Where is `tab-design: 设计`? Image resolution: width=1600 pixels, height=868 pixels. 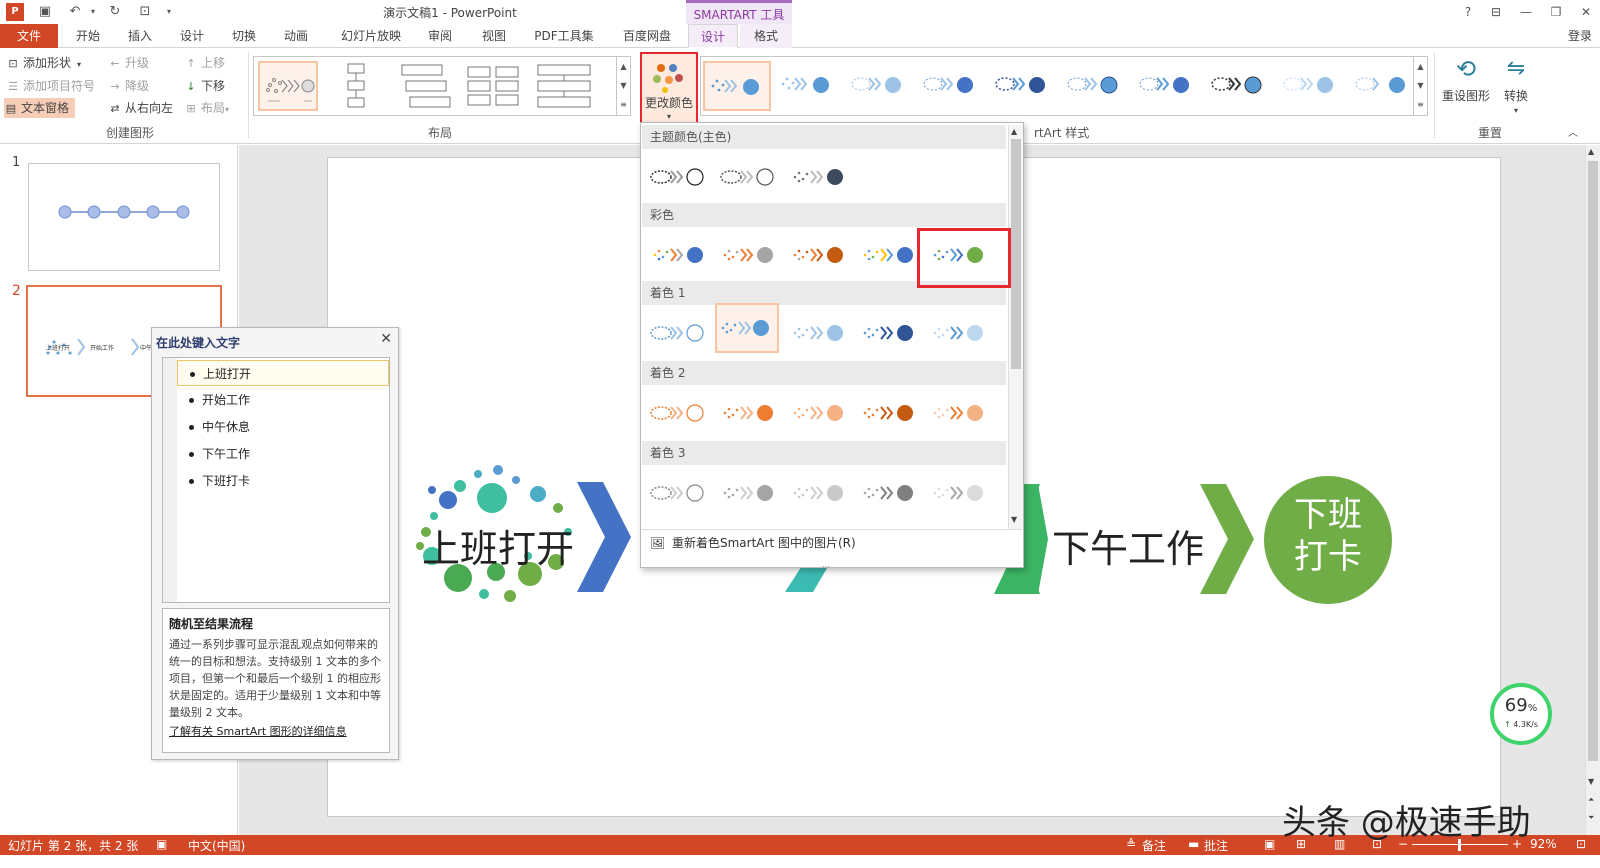
tab-design: 设计 is located at coordinates (192, 36).